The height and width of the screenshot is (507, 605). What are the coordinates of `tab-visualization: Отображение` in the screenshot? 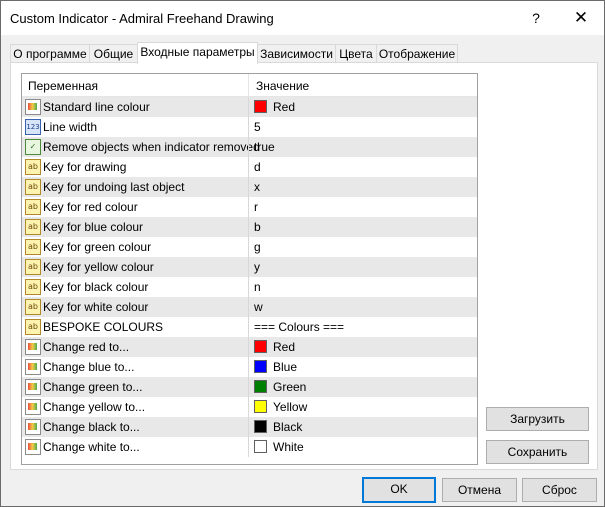 It's located at (417, 53).